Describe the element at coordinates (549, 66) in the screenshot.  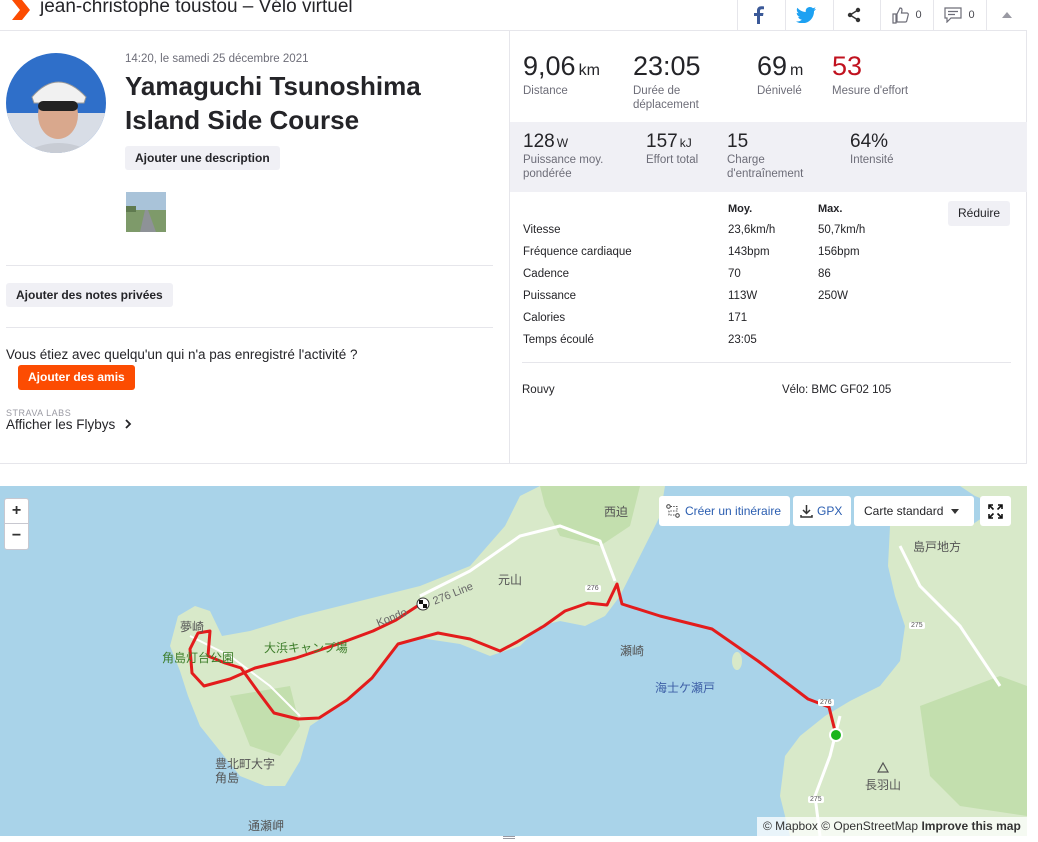
I see `distance-value: 9,06` at that location.